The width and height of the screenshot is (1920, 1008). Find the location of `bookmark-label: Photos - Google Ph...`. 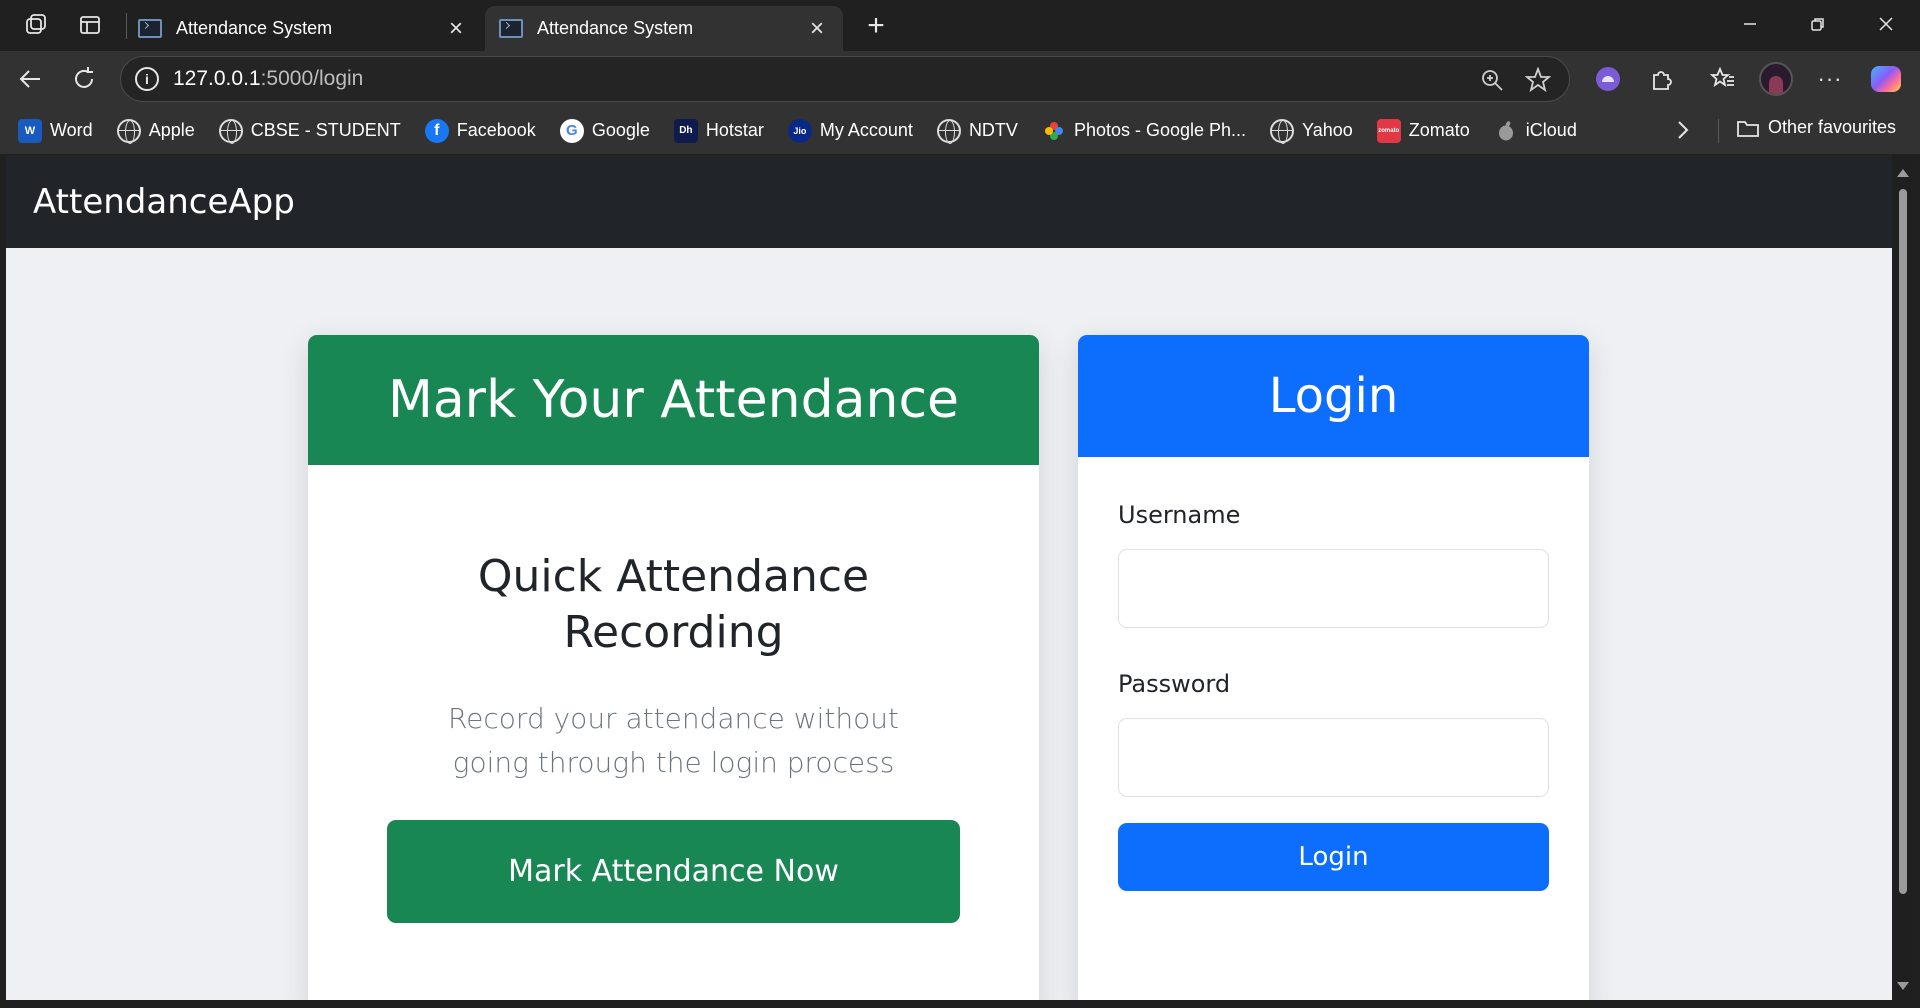

bookmark-label: Photos - Google Ph... is located at coordinates (1160, 130).